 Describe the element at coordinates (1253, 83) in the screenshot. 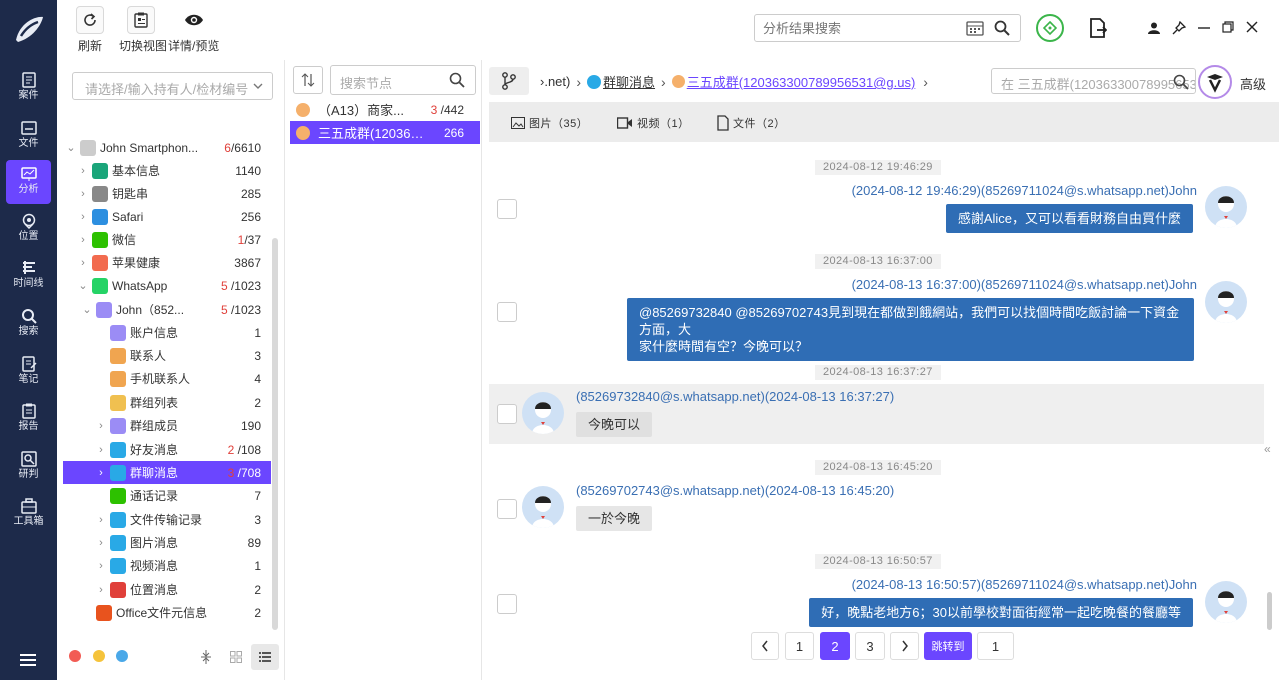

I see `advanced-search-link: 高级` at that location.